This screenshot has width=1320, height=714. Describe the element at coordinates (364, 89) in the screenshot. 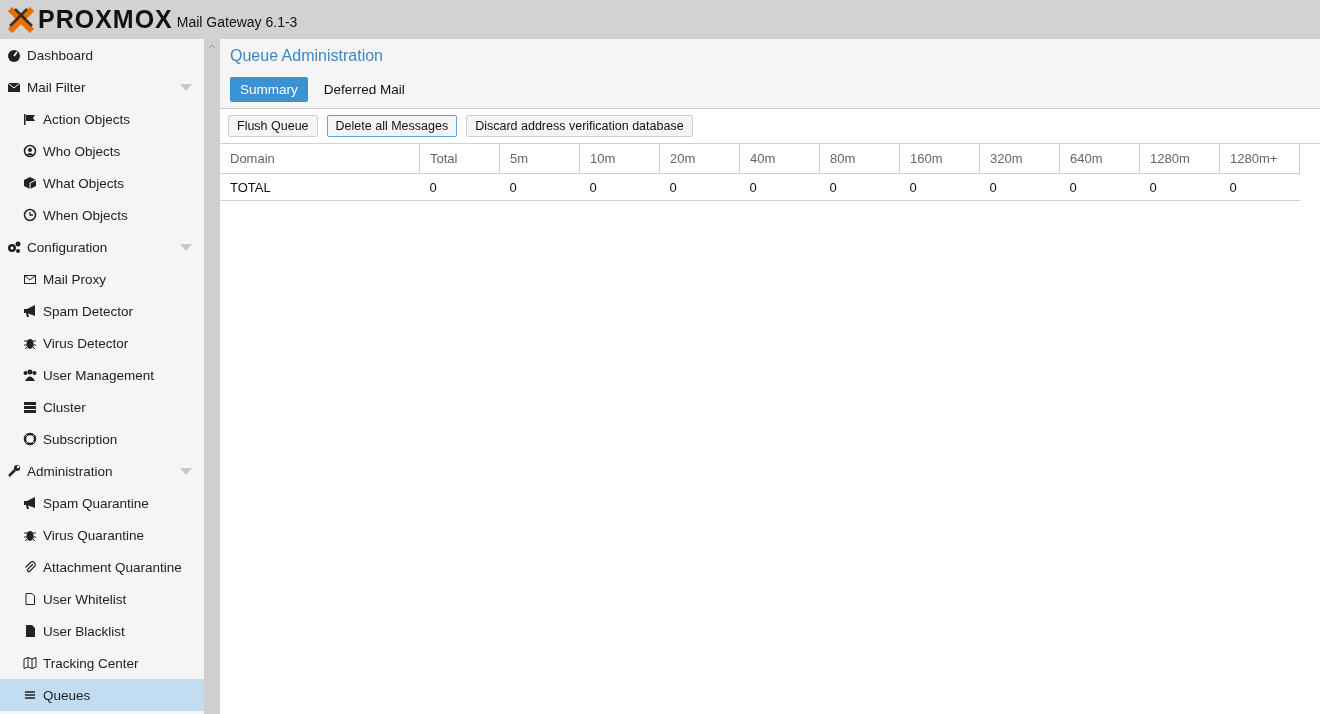

I see `tab: Deferred Mail` at that location.